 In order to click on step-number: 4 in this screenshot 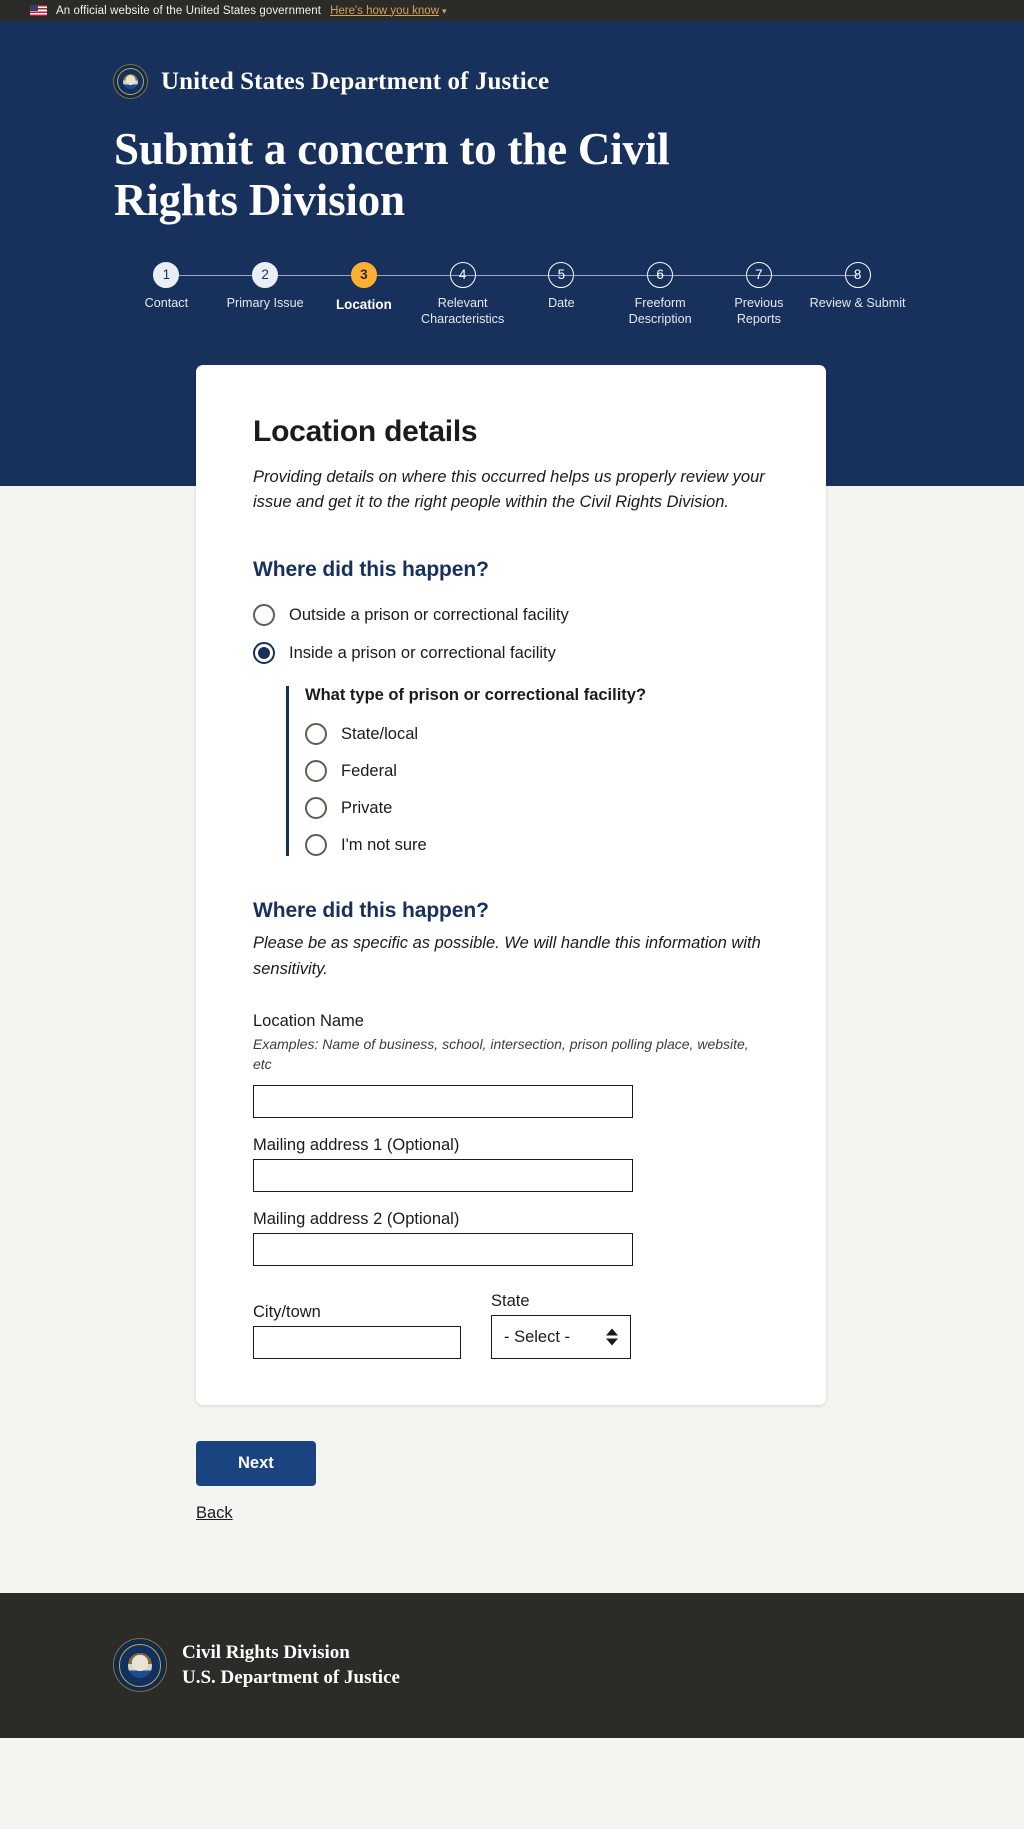, I will do `click(462, 274)`.